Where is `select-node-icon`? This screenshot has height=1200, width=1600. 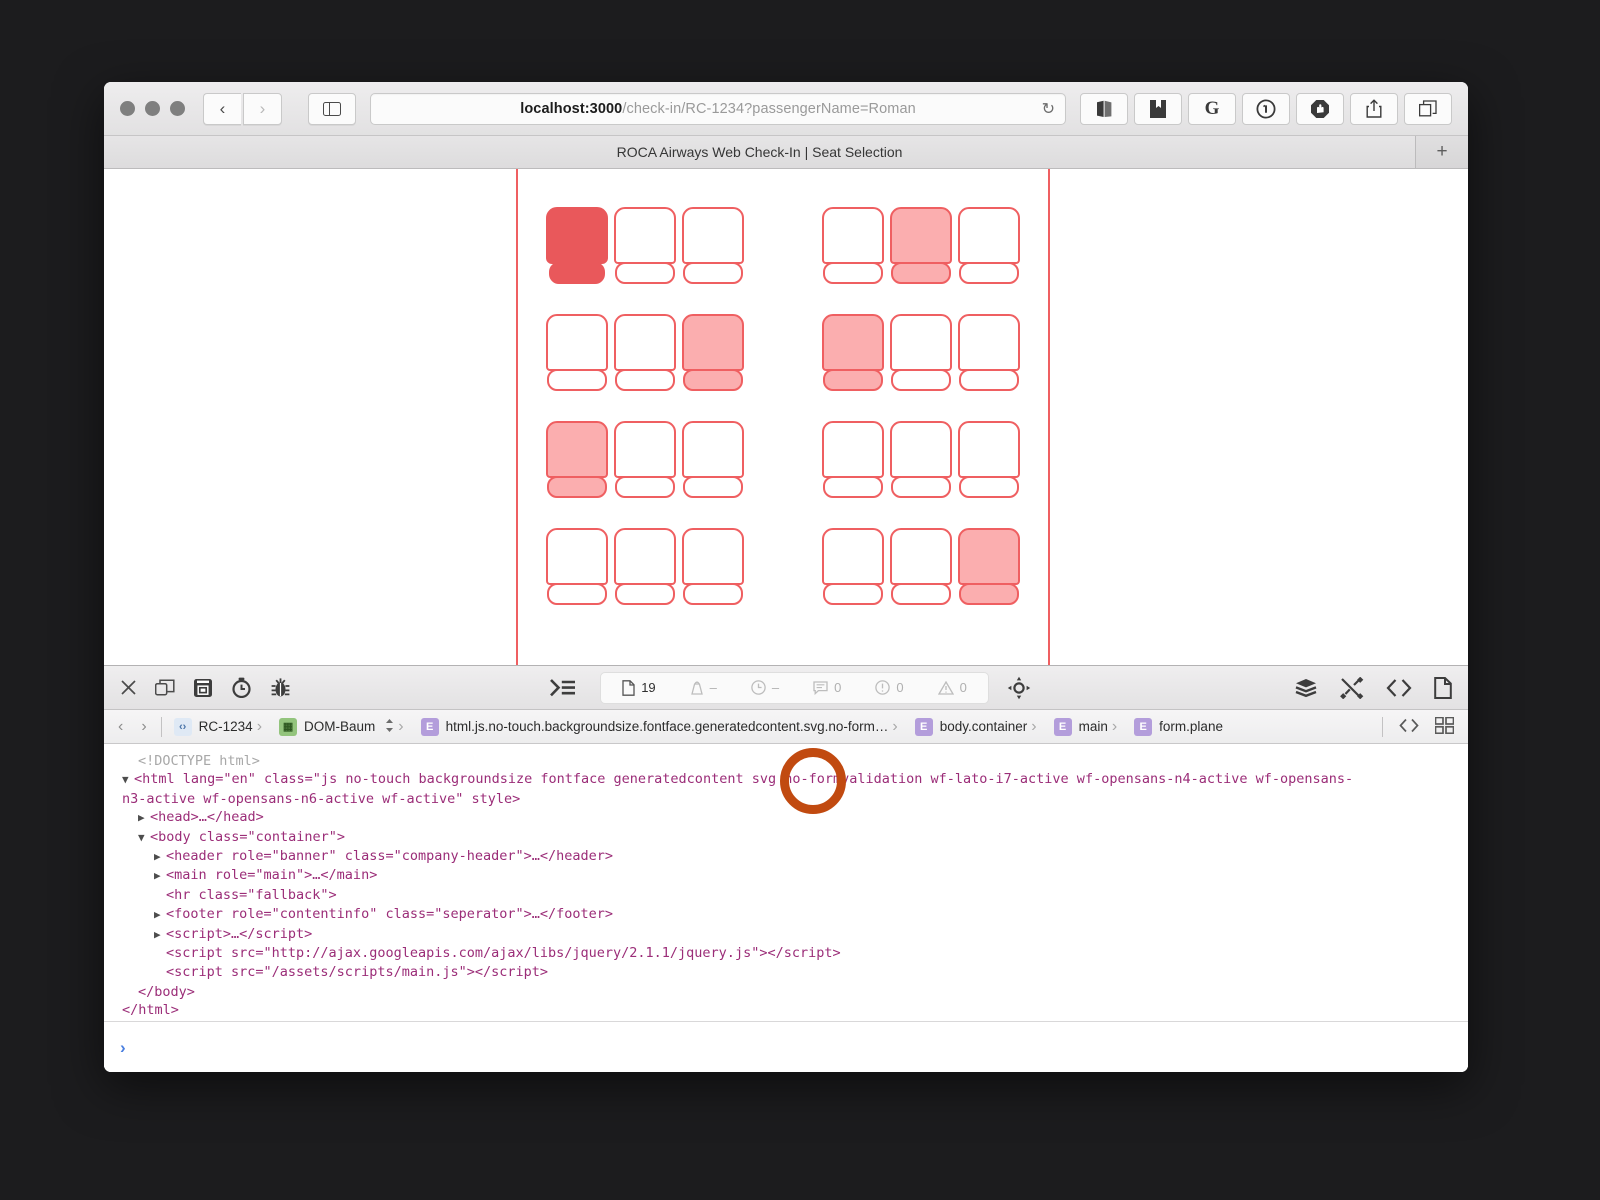
select-node-icon is located at coordinates (1019, 688).